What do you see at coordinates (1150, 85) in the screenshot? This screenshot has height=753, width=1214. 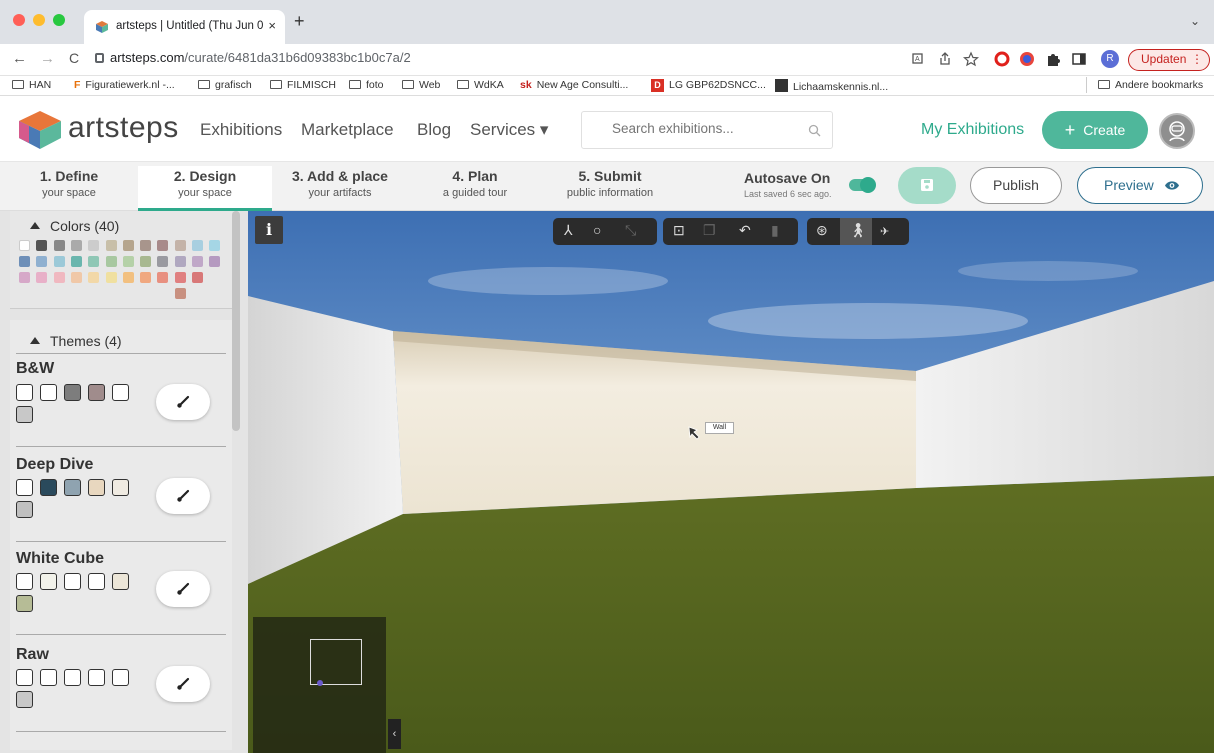 I see `other-bookmarks: Andere bookmarks` at bounding box center [1150, 85].